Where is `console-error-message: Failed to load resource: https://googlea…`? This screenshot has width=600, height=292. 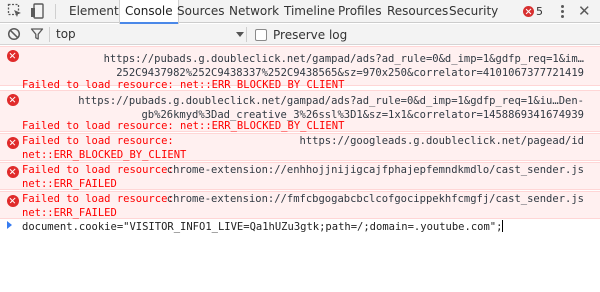 console-error-message: Failed to load resource: https://googlea… is located at coordinates (300, 147).